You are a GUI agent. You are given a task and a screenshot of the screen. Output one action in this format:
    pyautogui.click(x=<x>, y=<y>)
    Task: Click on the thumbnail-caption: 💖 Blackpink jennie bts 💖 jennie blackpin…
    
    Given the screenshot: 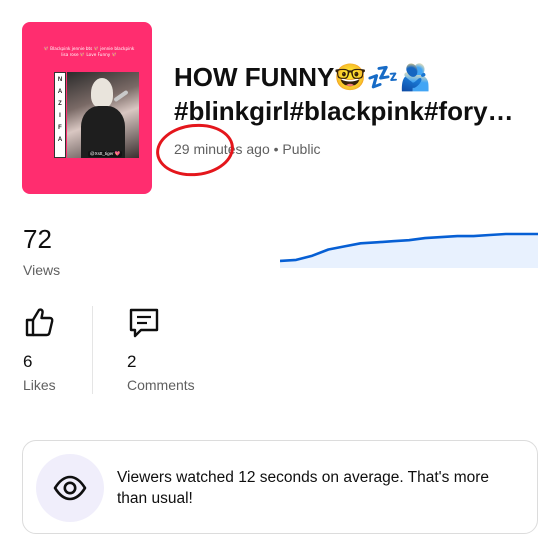 What is the action you would take?
    pyautogui.click(x=89, y=51)
    